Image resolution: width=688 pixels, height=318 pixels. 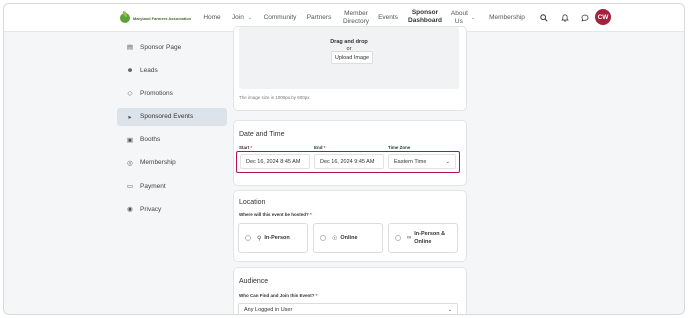 I want to click on sidebar-item-label: Sponsor Page, so click(x=161, y=47).